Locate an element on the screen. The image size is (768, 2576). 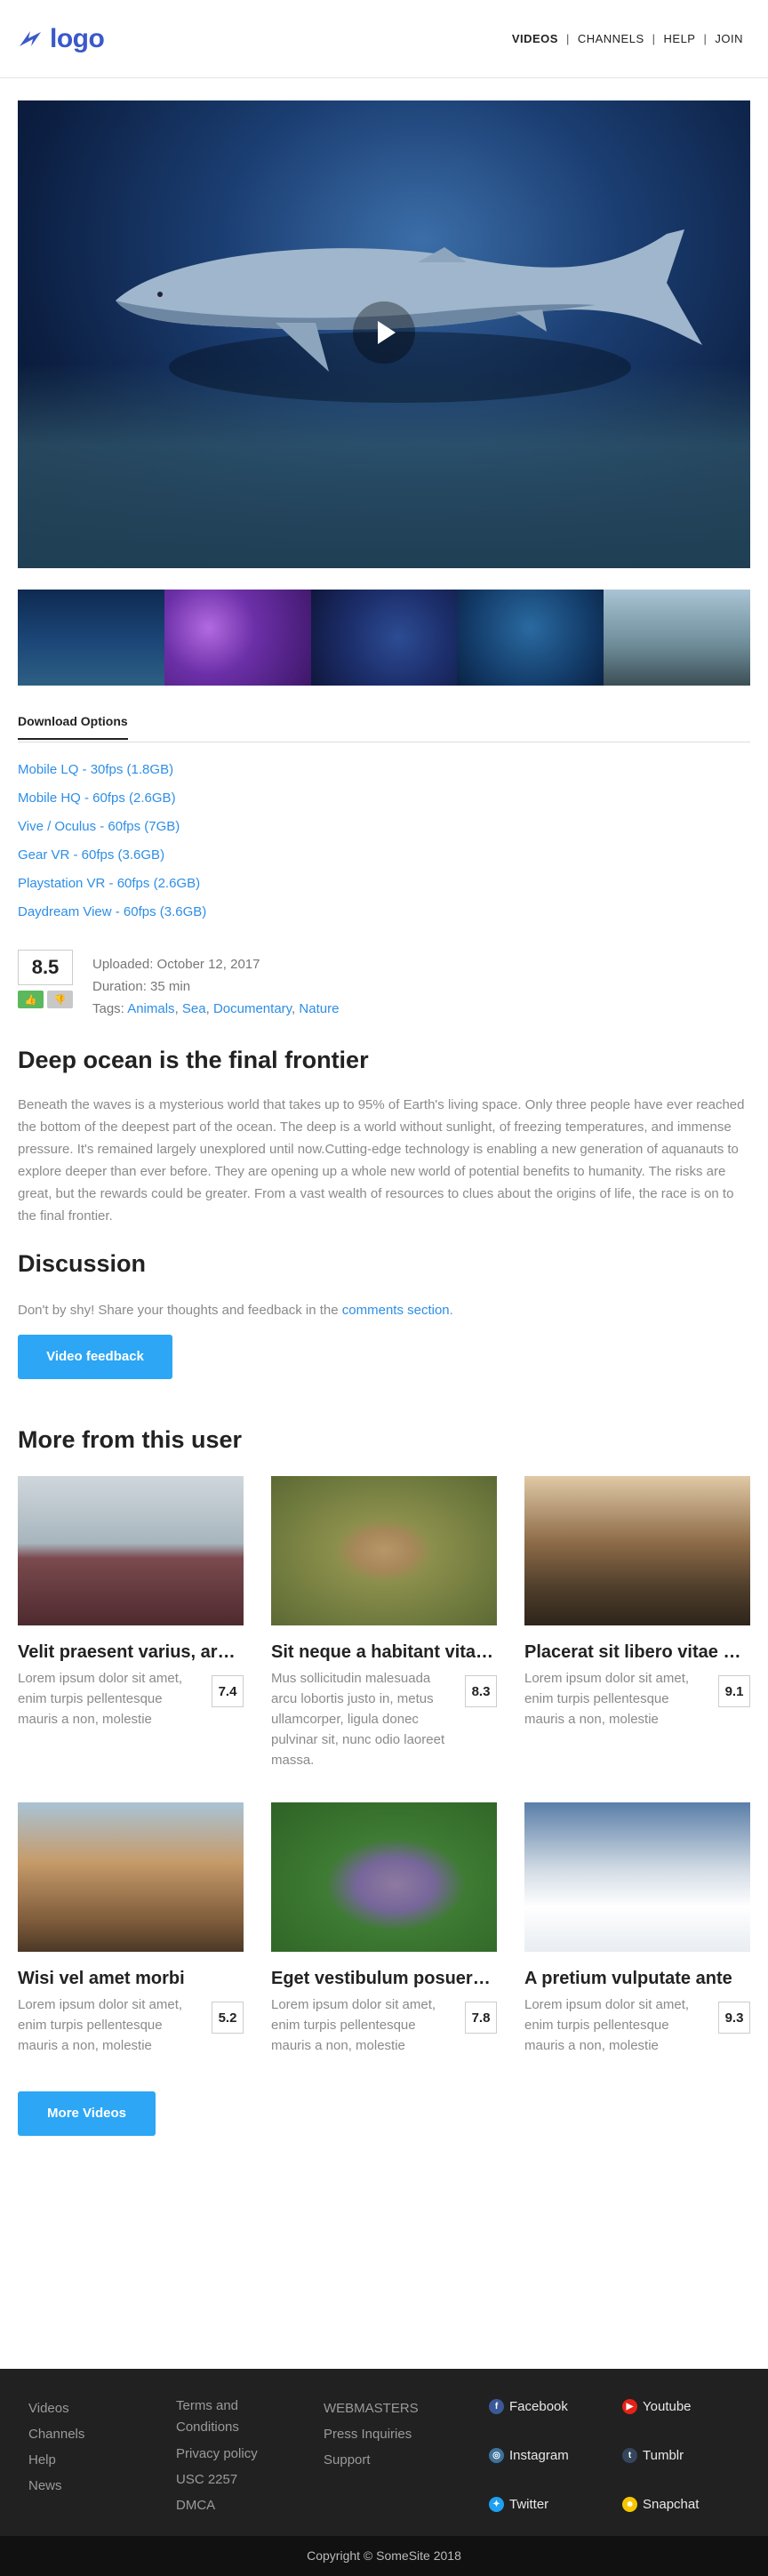
social-label: Twitter is located at coordinates (529, 2505).